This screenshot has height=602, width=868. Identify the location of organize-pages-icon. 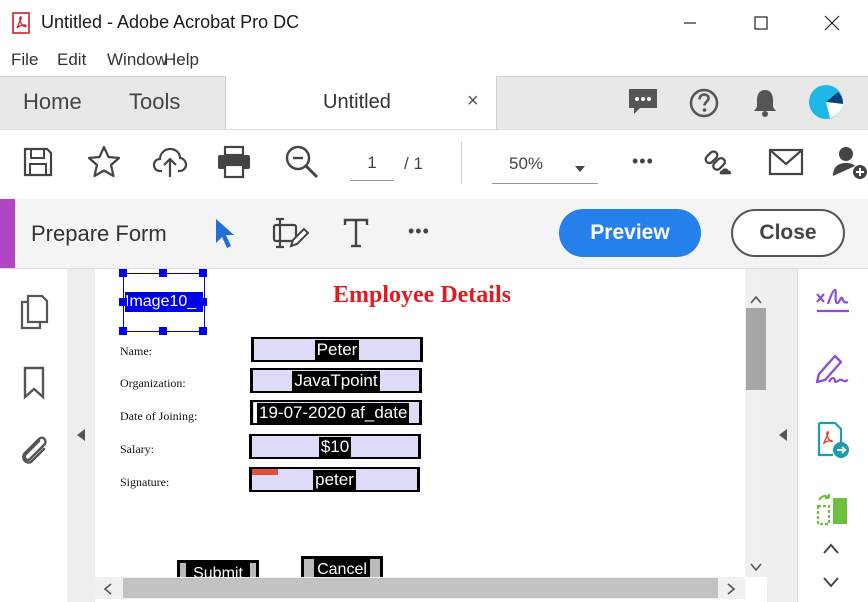
(833, 510).